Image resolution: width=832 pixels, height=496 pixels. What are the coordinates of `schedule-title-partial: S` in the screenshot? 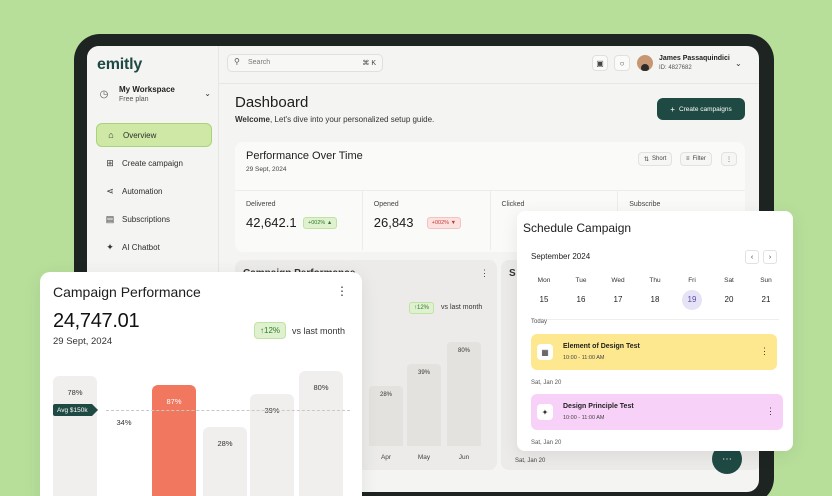 It's located at (512, 273).